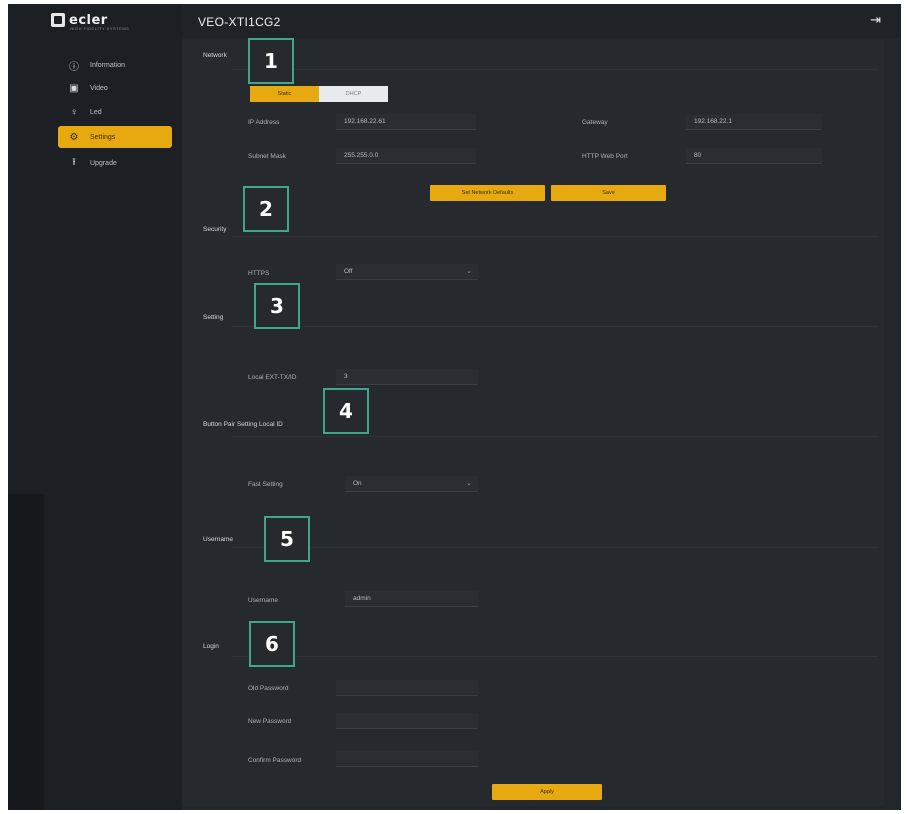  What do you see at coordinates (243, 424) in the screenshot?
I see `section-title-button-pair: Button Pair Setting Local ID` at bounding box center [243, 424].